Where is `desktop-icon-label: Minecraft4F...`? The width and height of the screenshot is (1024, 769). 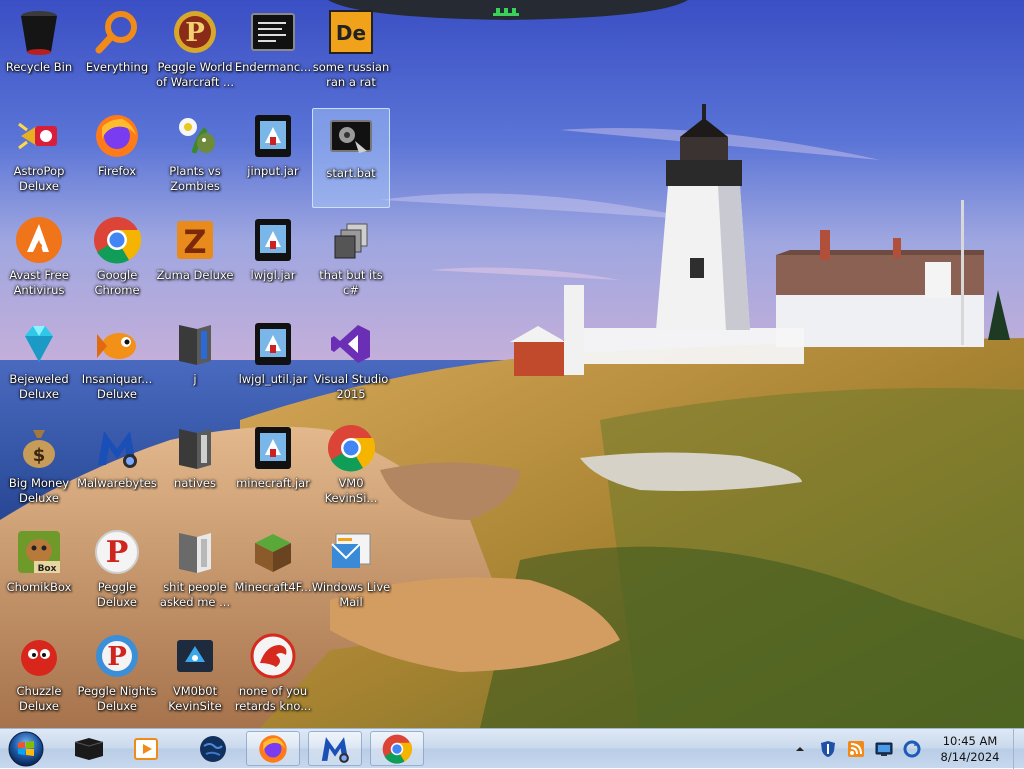
desktop-icon-label: Minecraft4F... is located at coordinates (273, 587).